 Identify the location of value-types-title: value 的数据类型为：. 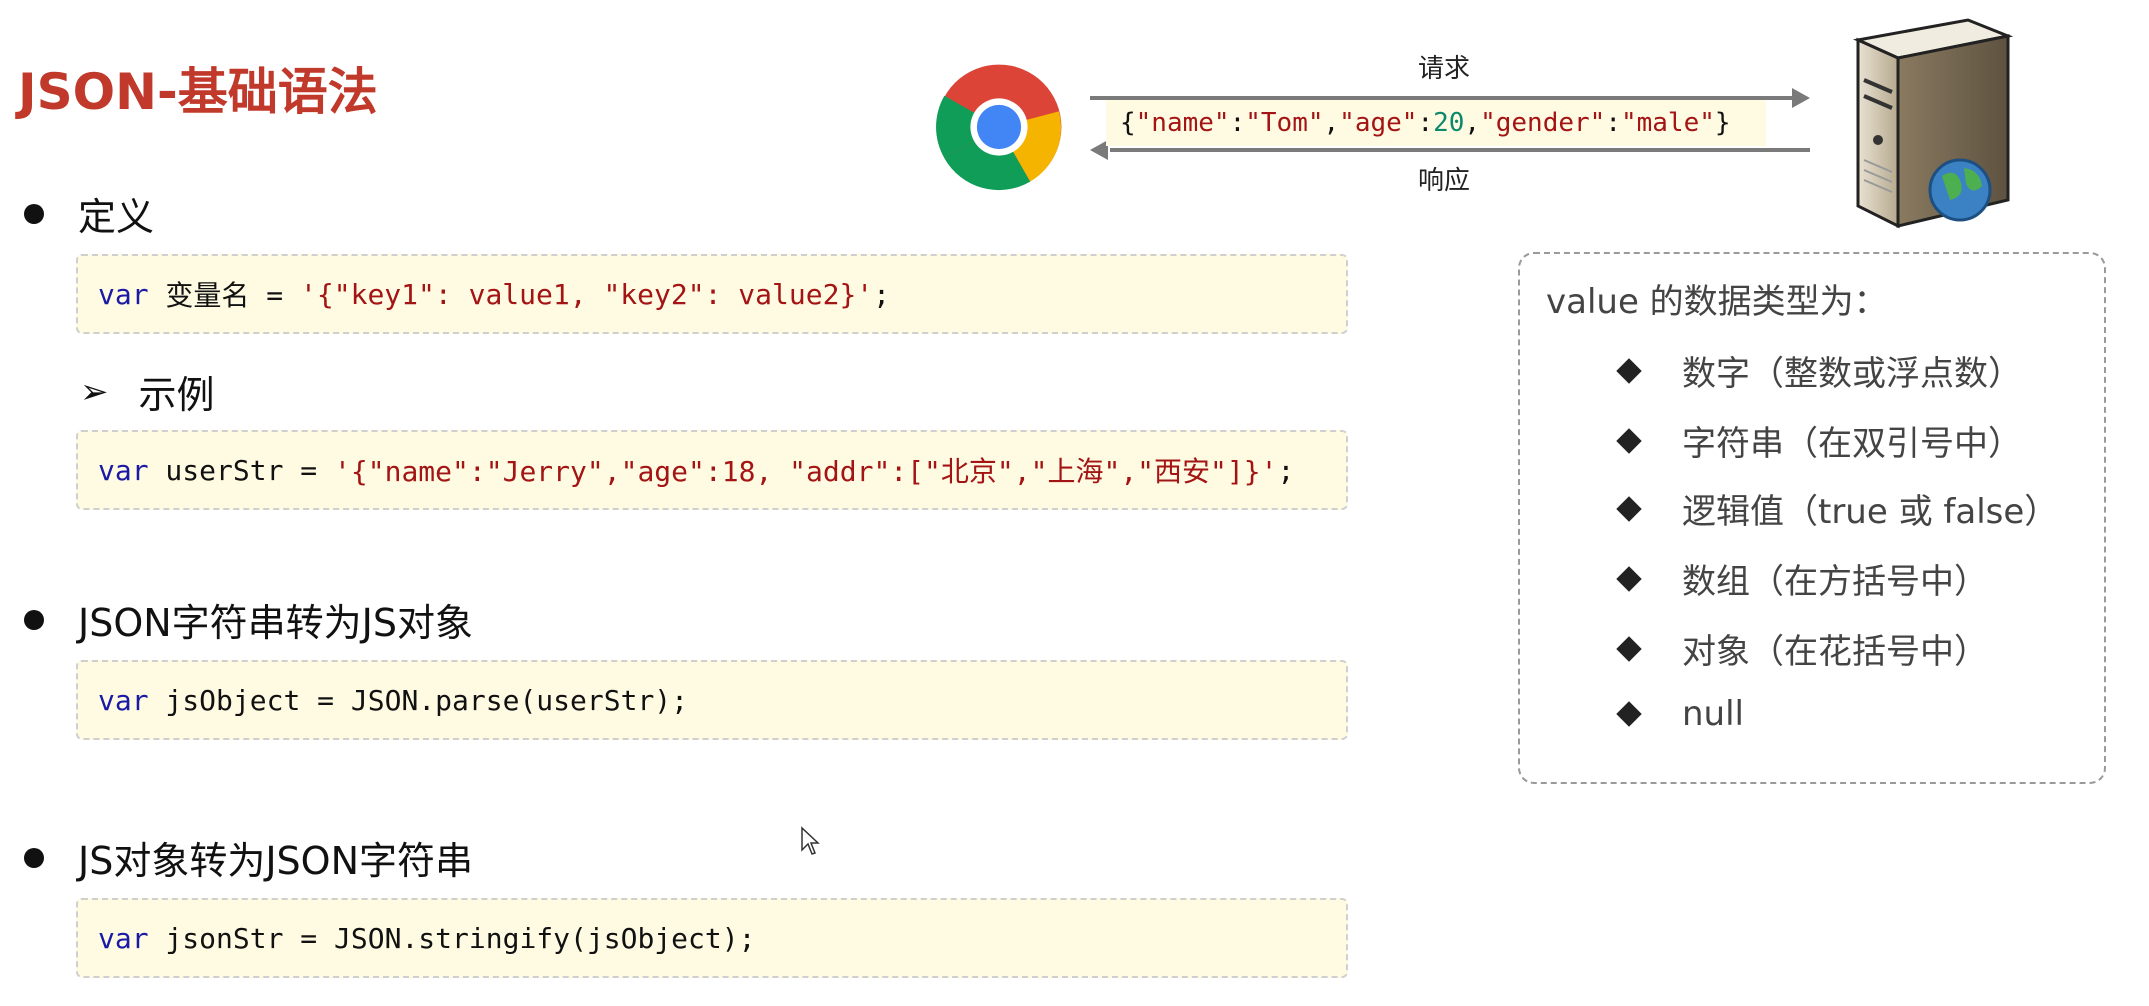
(1717, 302).